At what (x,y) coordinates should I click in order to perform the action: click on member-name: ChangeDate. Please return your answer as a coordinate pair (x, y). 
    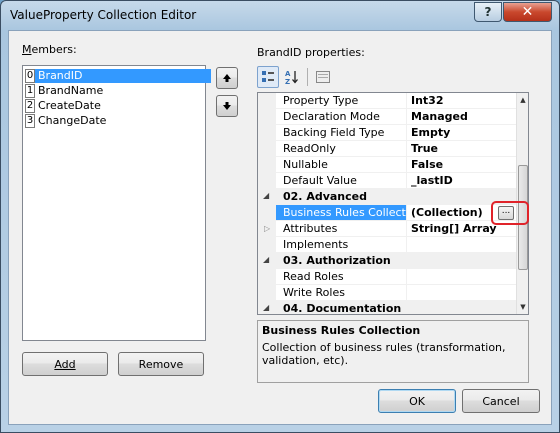
    Looking at the image, I should click on (72, 120).